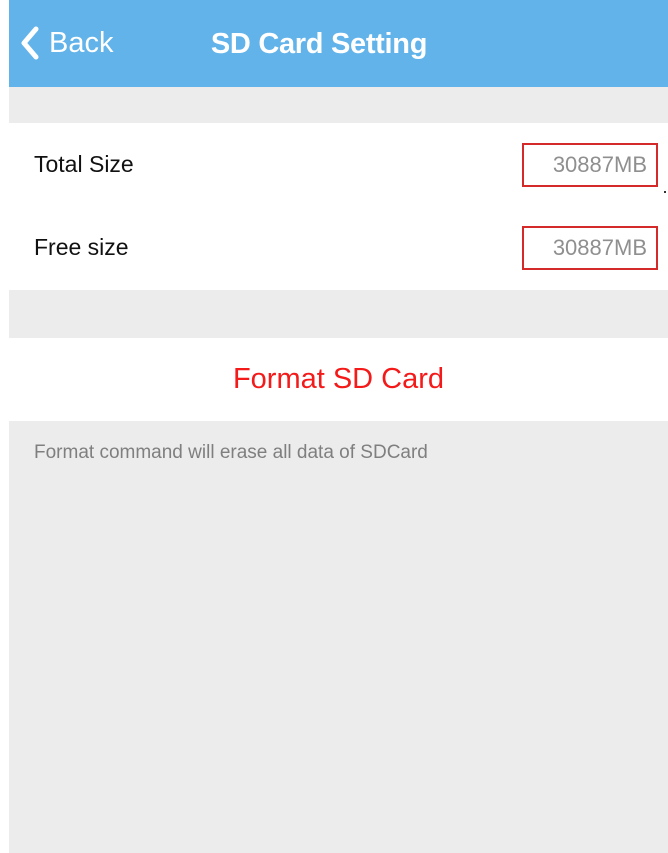 The width and height of the screenshot is (668, 853). I want to click on navigation-bar: Back SD Card Setting, so click(338, 43).